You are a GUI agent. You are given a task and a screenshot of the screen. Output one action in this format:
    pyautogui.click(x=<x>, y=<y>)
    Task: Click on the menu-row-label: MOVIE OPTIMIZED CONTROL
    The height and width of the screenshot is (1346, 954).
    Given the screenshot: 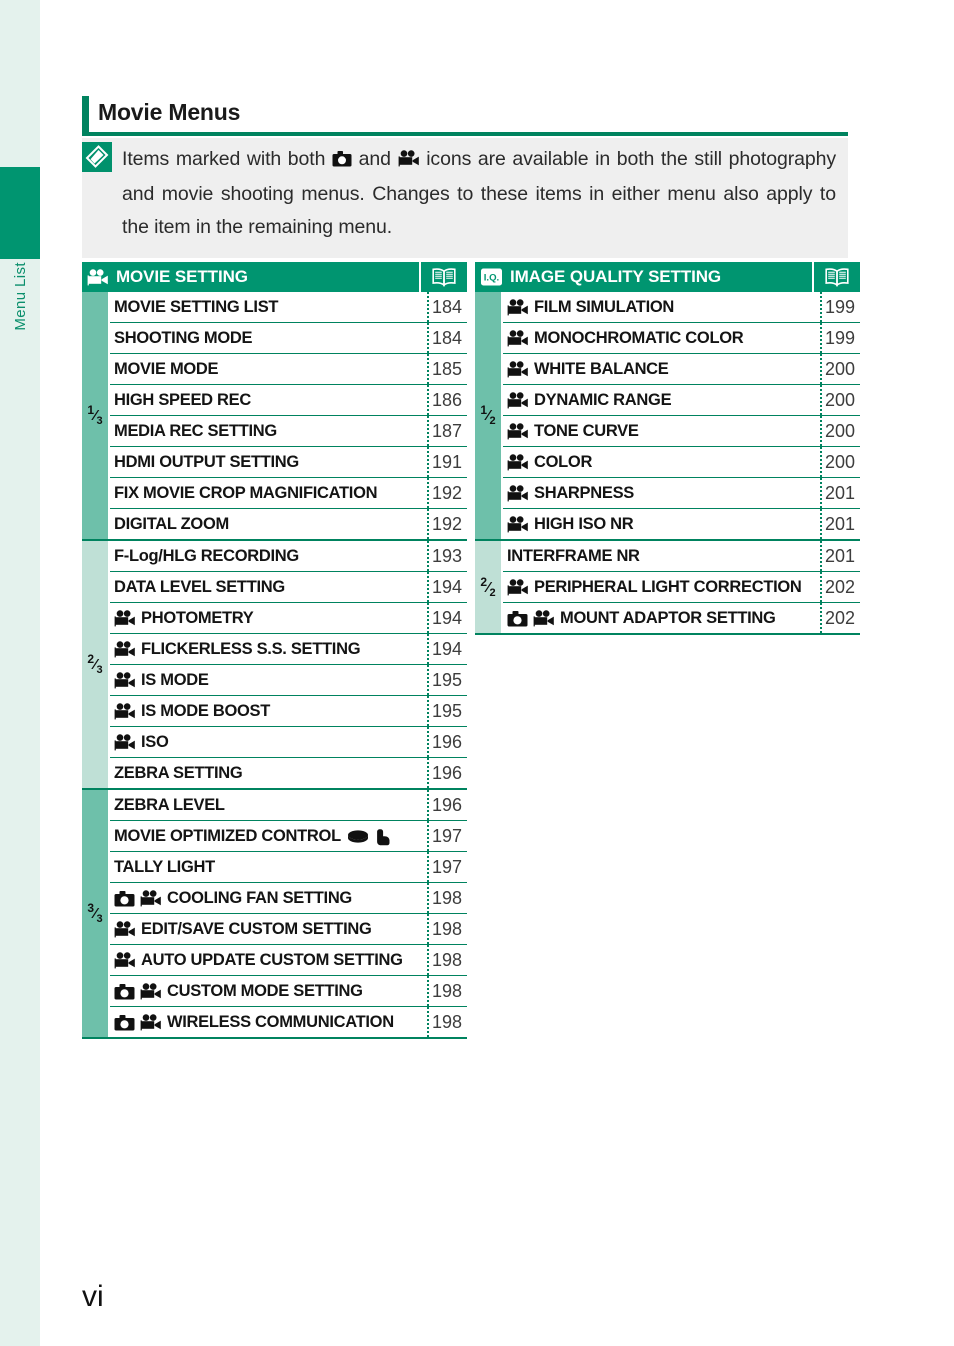 What is the action you would take?
    pyautogui.click(x=268, y=836)
    